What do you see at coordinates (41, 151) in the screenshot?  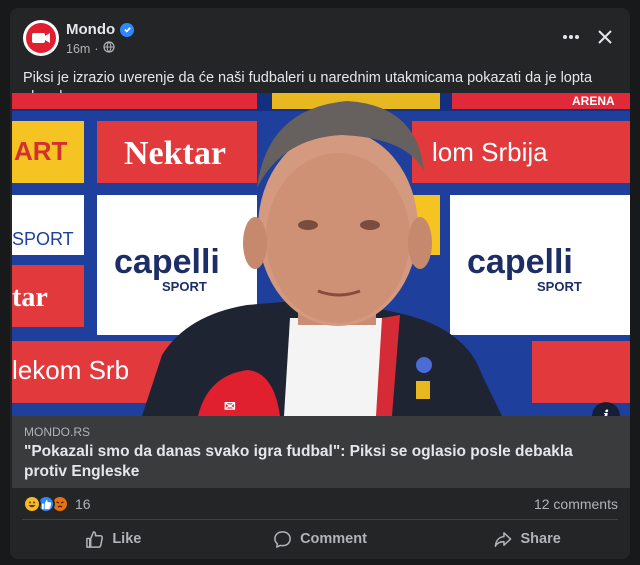 I see `sponsor-art-text: ART` at bounding box center [41, 151].